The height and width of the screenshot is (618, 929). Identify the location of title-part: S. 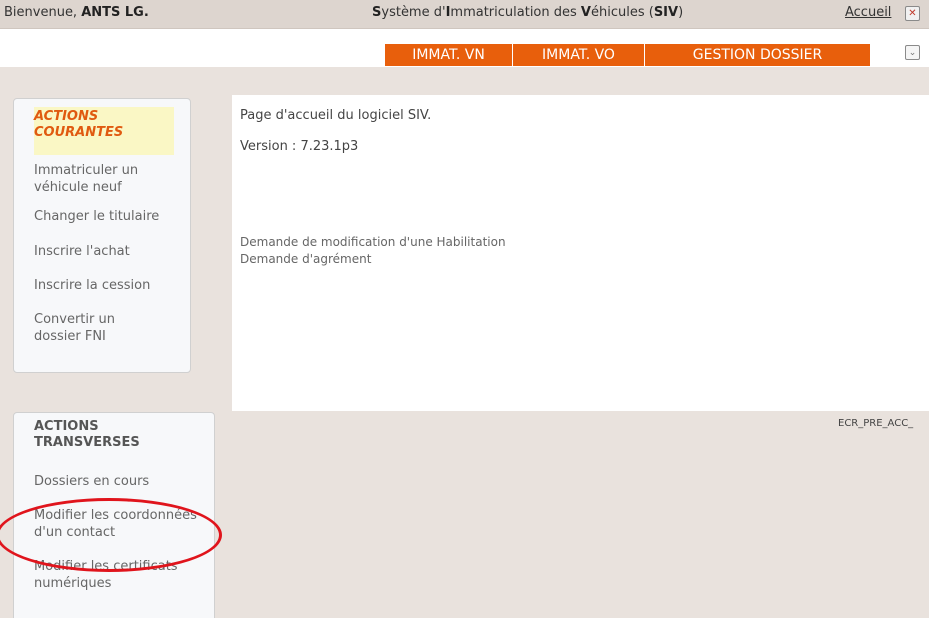
(377, 12).